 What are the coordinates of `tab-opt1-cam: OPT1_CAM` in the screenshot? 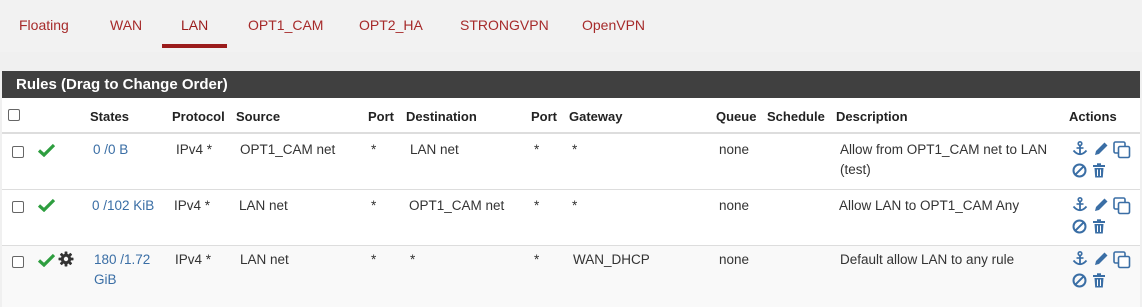 It's located at (285, 26).